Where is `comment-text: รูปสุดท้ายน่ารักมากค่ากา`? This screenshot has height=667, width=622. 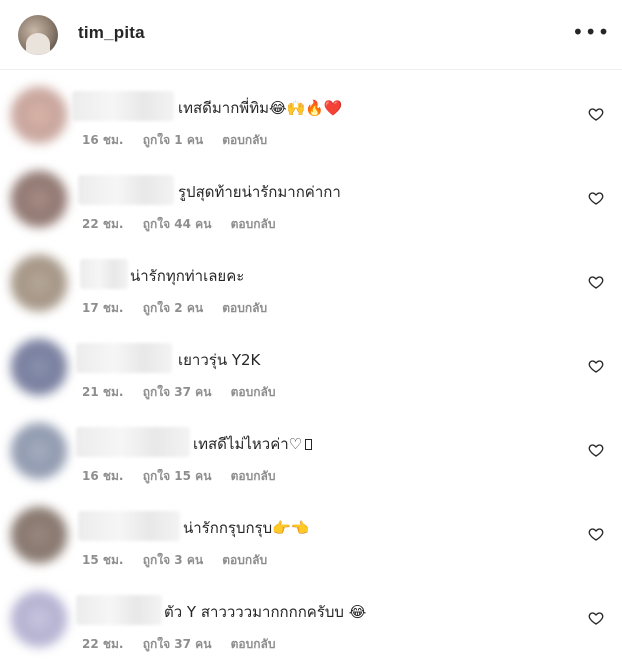
comment-text: รูปสุดท้ายน่ารักมากค่ากา is located at coordinates (259, 192).